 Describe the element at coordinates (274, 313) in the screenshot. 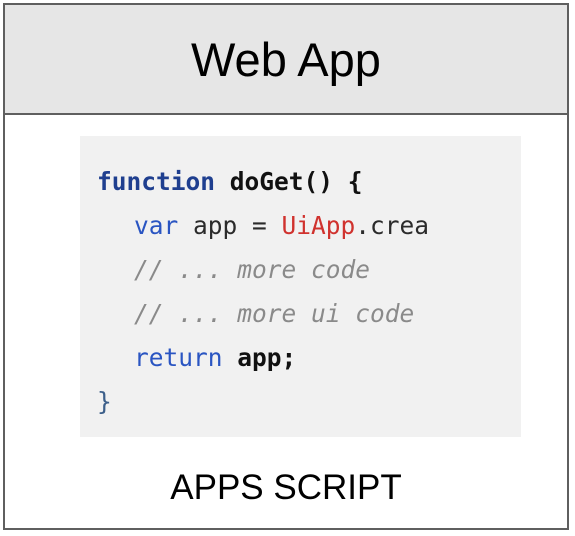

I see `code-comment: // ... more ui code` at that location.